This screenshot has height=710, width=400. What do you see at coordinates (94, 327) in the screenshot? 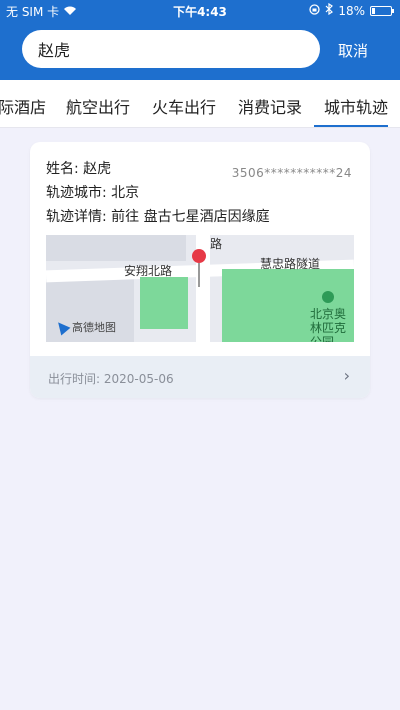
I see `amap-logo-text: 高德地图` at bounding box center [94, 327].